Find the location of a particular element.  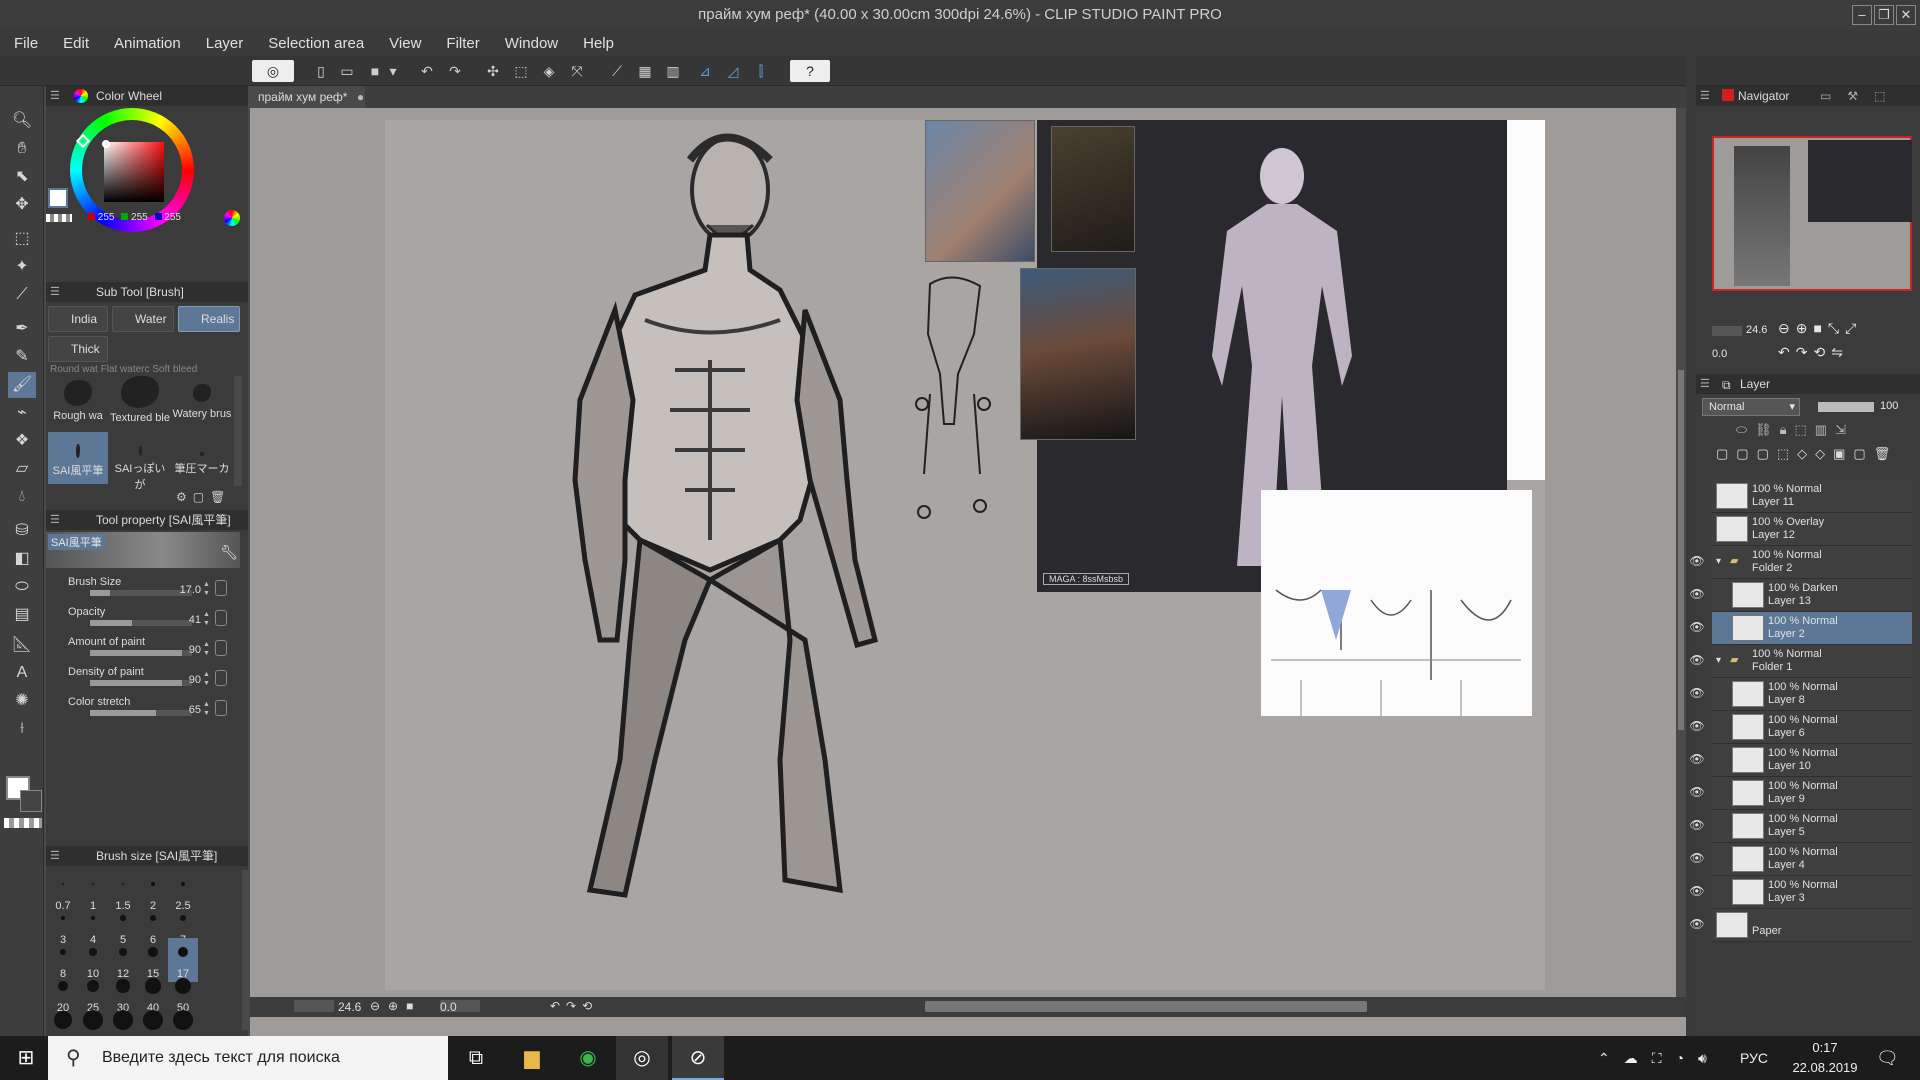

layer-row: 👁︎ 100 % Normal Layer 5 is located at coordinates (1800, 826).